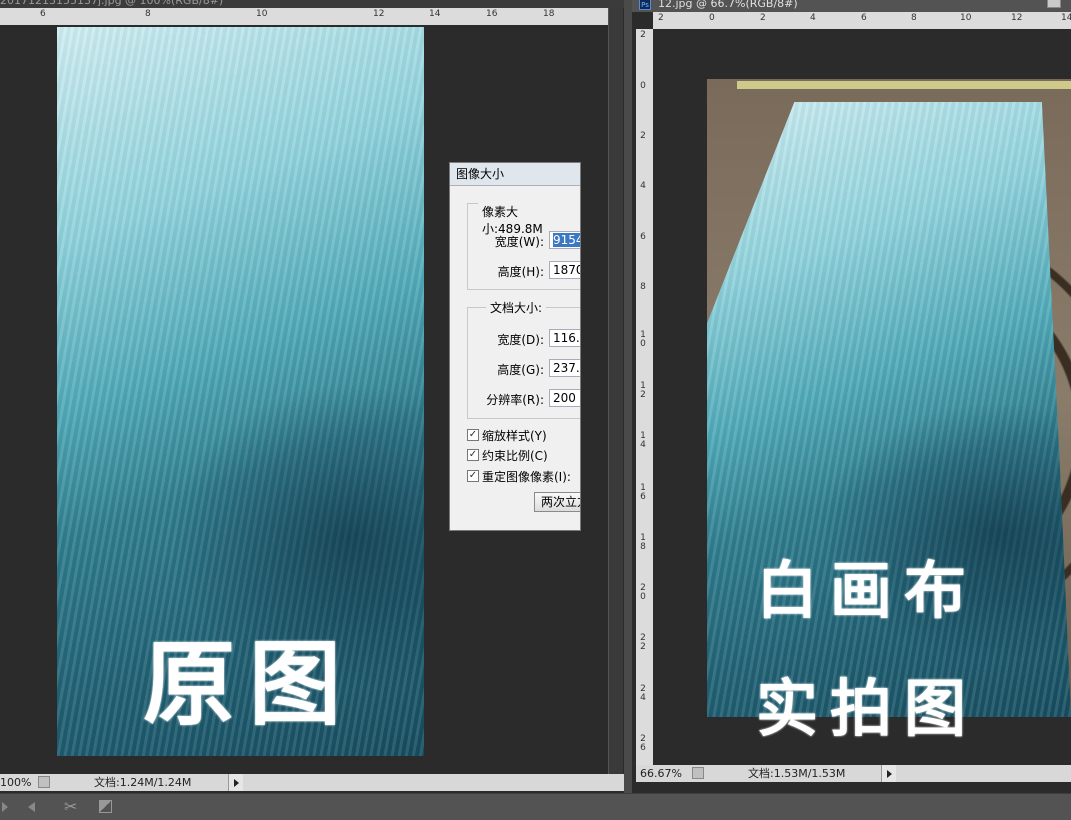 This screenshot has height=820, width=1071. Describe the element at coordinates (15, 782) in the screenshot. I see `left-zoom-level: 100%` at that location.